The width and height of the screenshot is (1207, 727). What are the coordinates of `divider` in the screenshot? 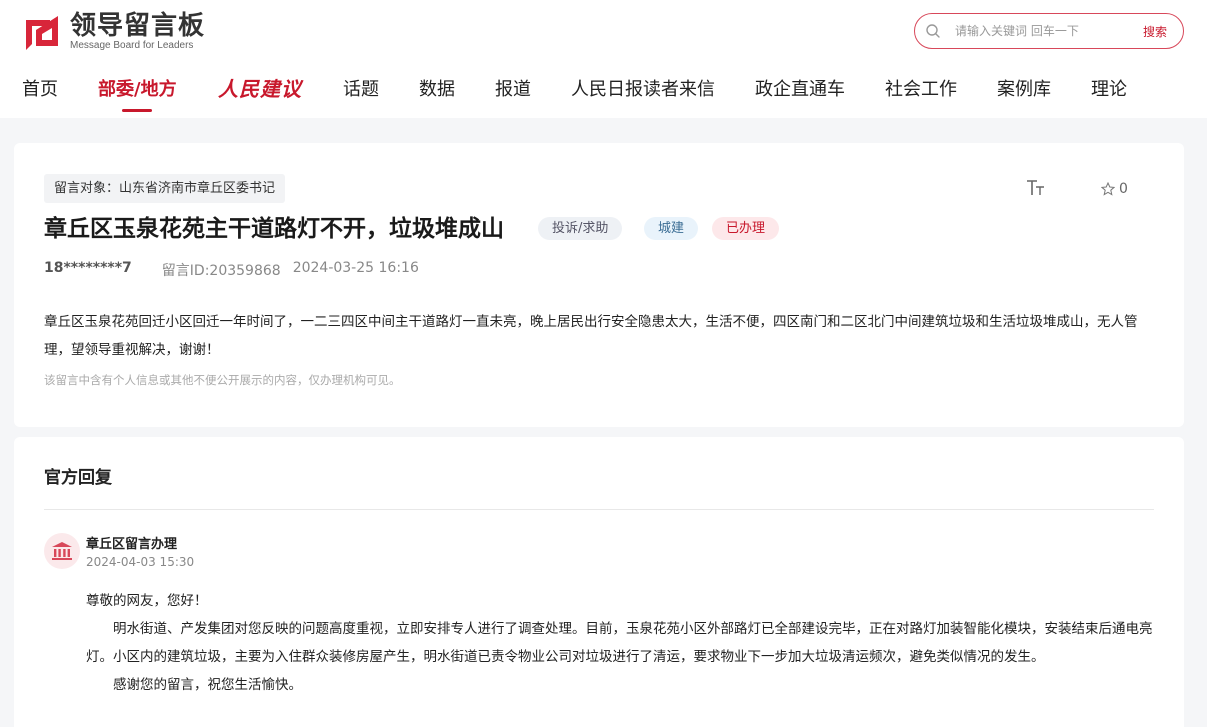 It's located at (599, 509).